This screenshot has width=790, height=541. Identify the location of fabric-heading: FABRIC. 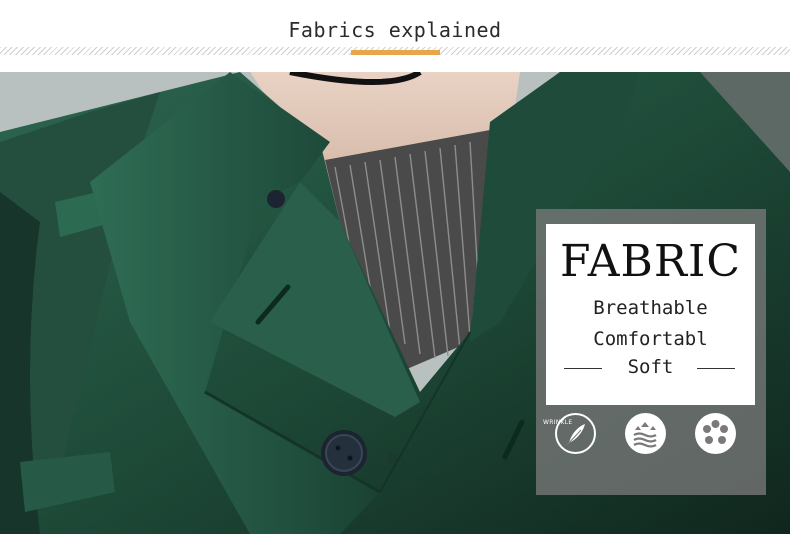
(650, 261).